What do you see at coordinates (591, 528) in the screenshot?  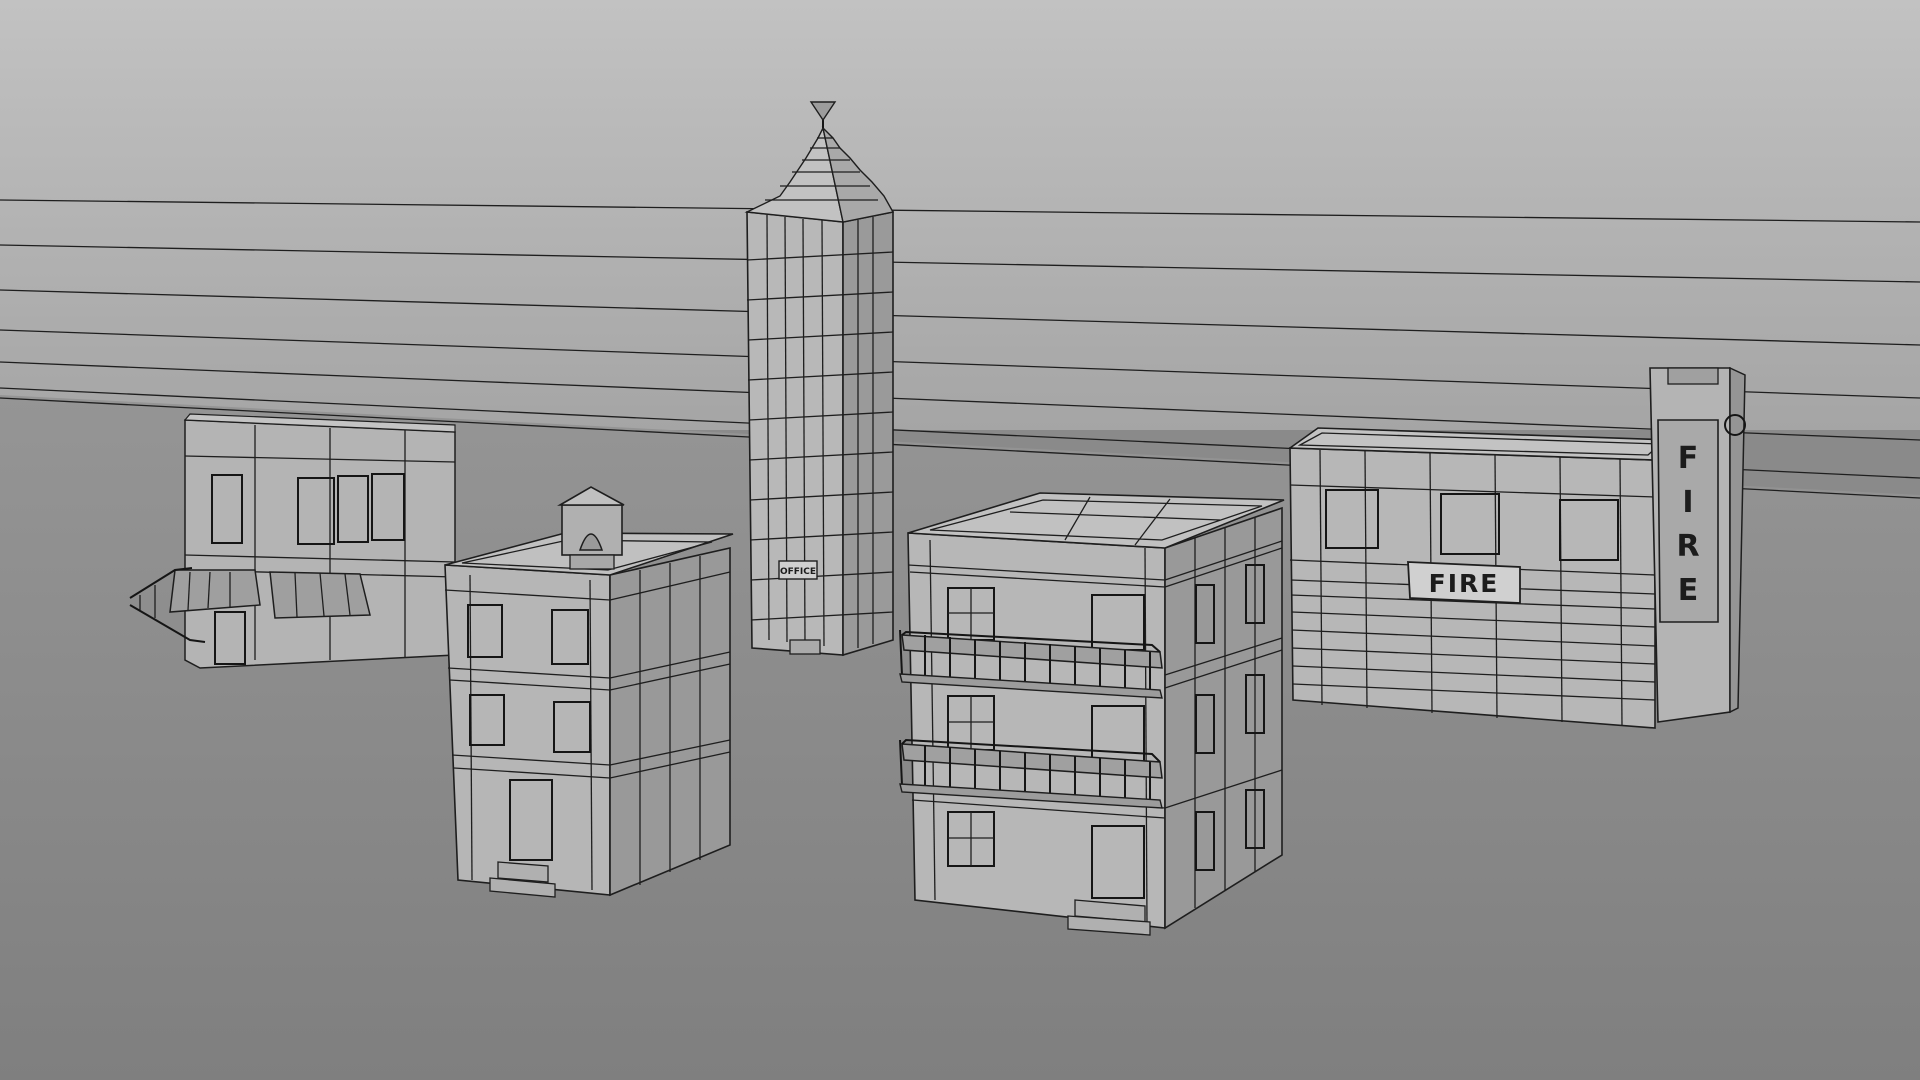 I see `bell-cupola` at bounding box center [591, 528].